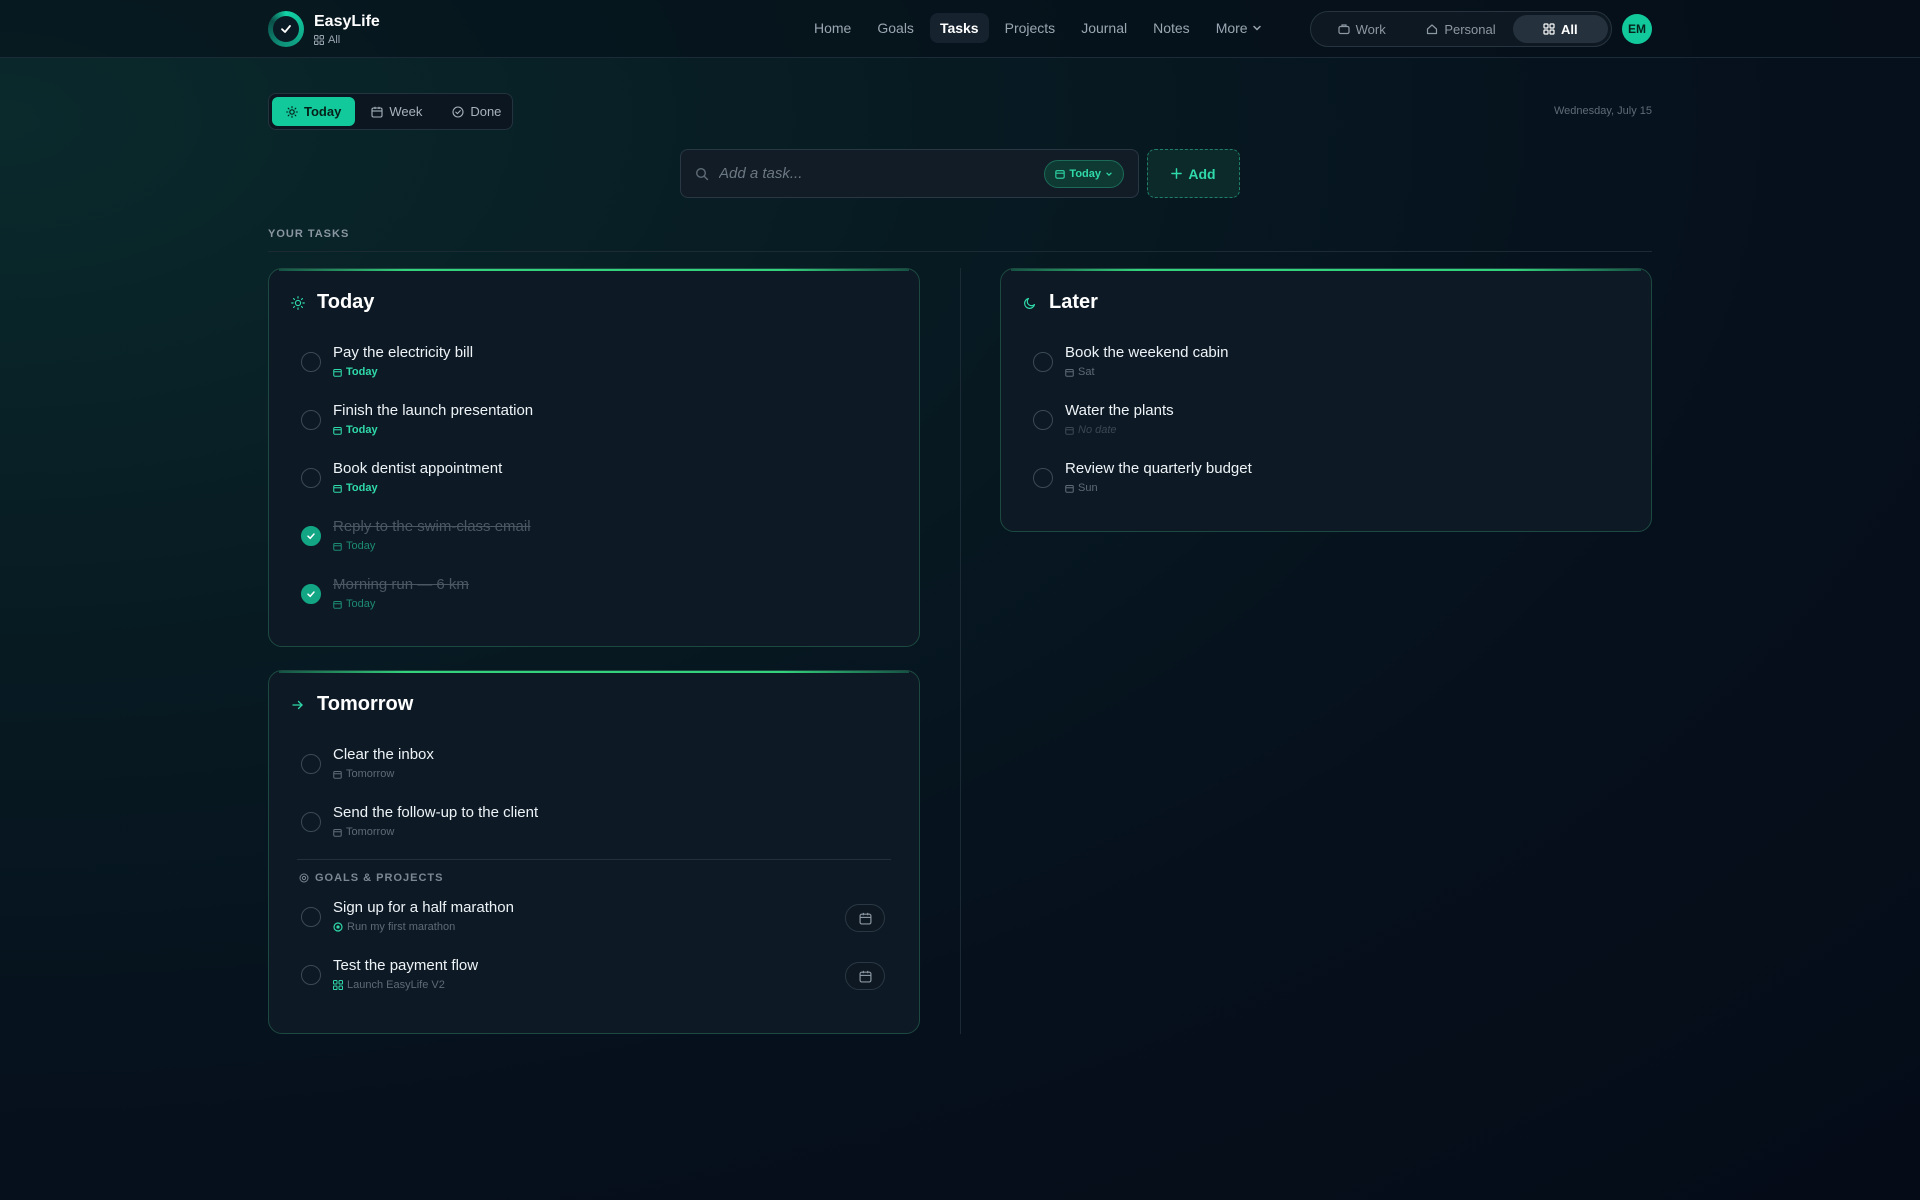 The image size is (1920, 1200). Describe the element at coordinates (1326, 482) in the screenshot. I see `task-item: Review the quarterly budget Sun` at that location.